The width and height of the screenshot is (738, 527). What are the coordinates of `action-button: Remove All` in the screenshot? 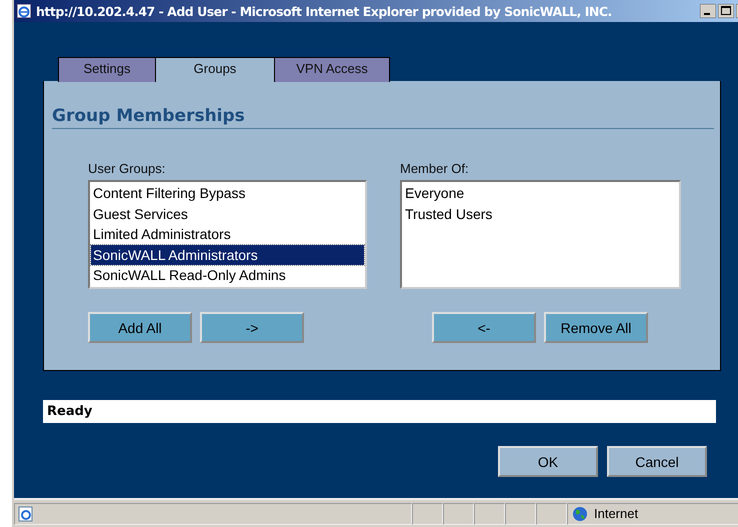 It's located at (596, 327).